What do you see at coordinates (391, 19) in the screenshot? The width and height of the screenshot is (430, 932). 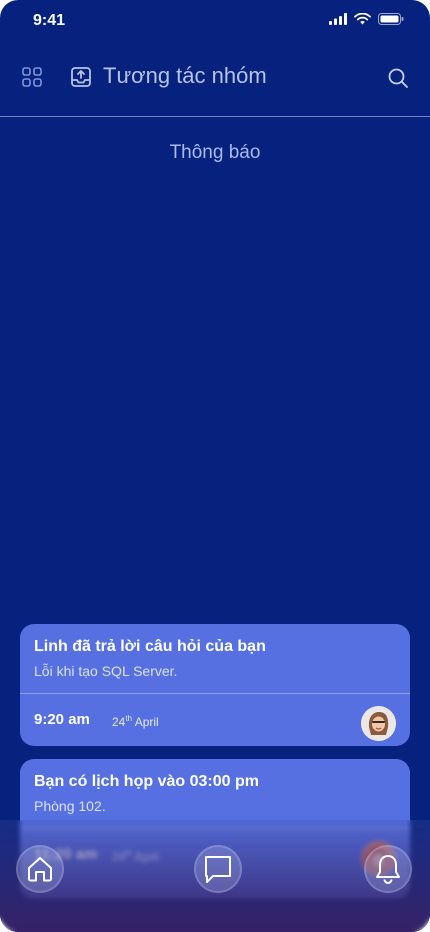 I see `battery-icon` at bounding box center [391, 19].